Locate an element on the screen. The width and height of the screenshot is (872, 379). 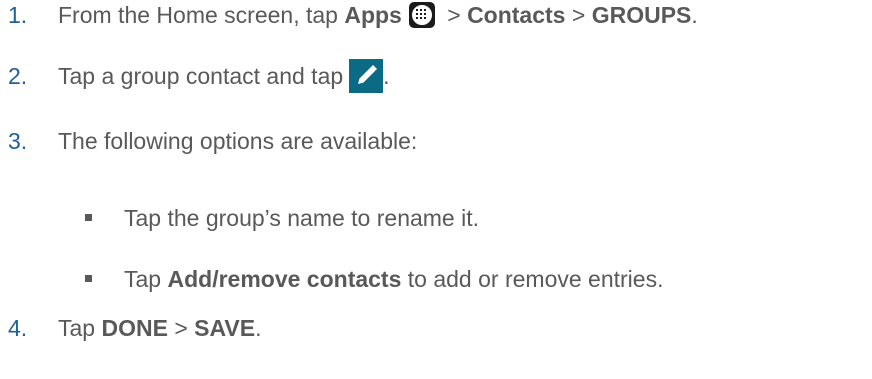
step-text-part: Tap a group contact and tap is located at coordinates (201, 76).